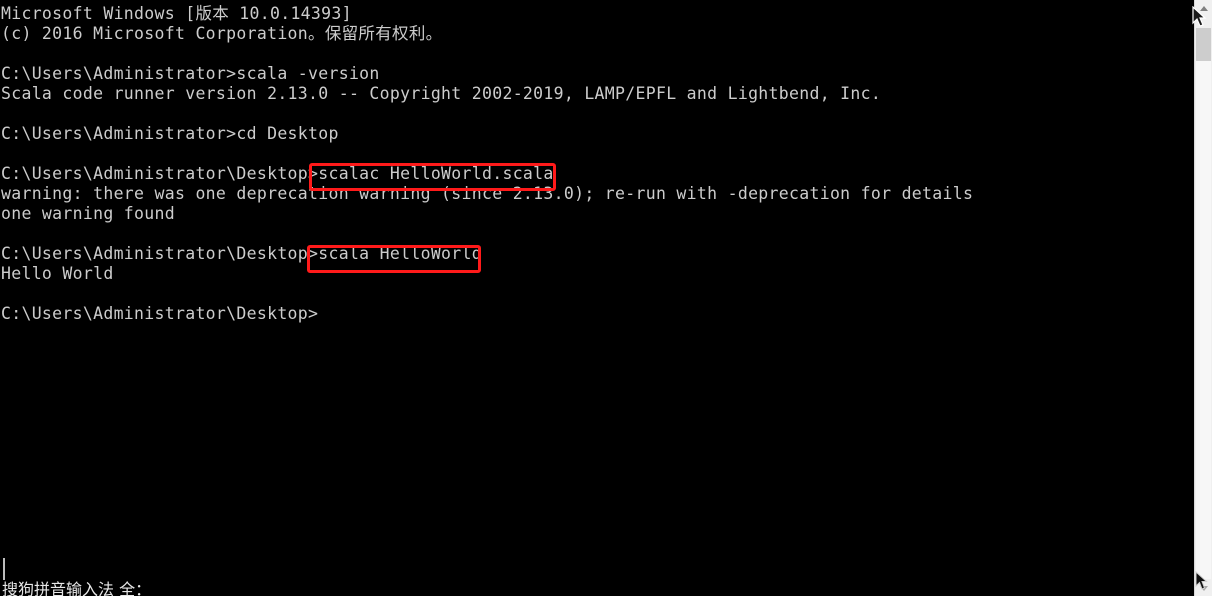 The width and height of the screenshot is (1212, 596). What do you see at coordinates (176, 13) in the screenshot?
I see `console-line: Microsoft Windows [版本 10.0.14393]` at bounding box center [176, 13].